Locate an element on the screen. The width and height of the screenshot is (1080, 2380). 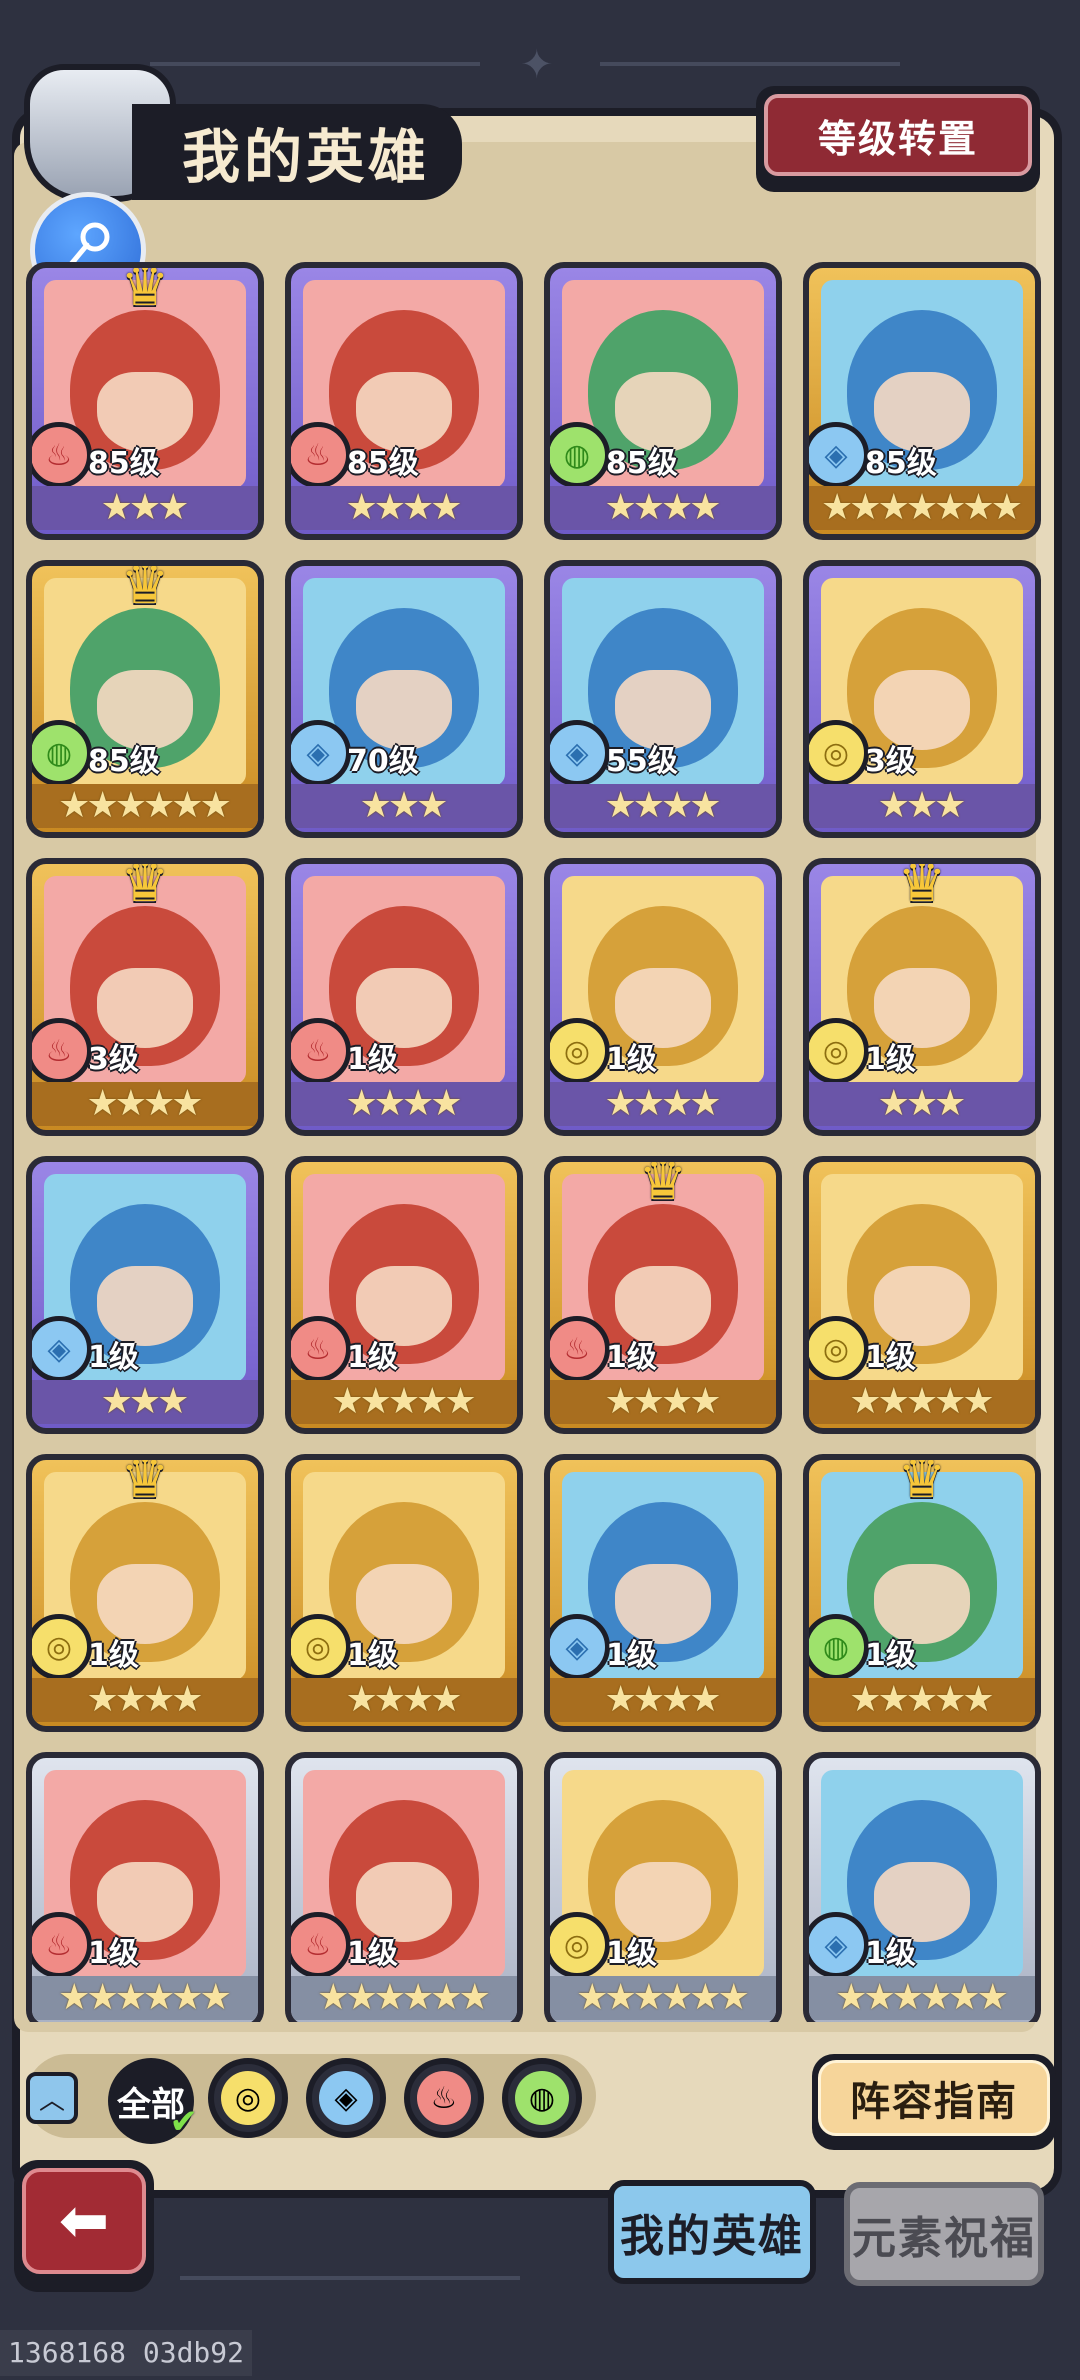
hero-card: ♨ 1级 ★ ★ ★ ★ ★ is located at coordinates (404, 1295).